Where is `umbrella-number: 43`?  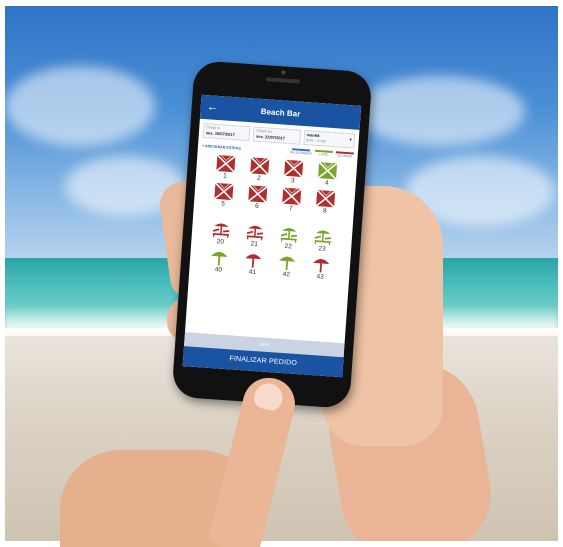
umbrella-number: 43 is located at coordinates (320, 277).